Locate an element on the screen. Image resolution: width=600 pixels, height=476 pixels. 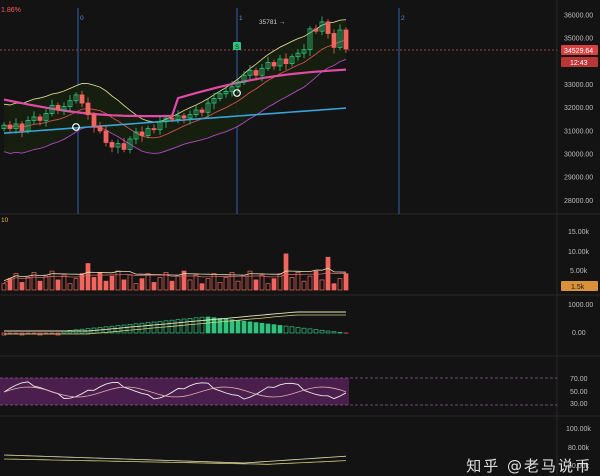
volume-panel-label: 10 is located at coordinates (5, 220).